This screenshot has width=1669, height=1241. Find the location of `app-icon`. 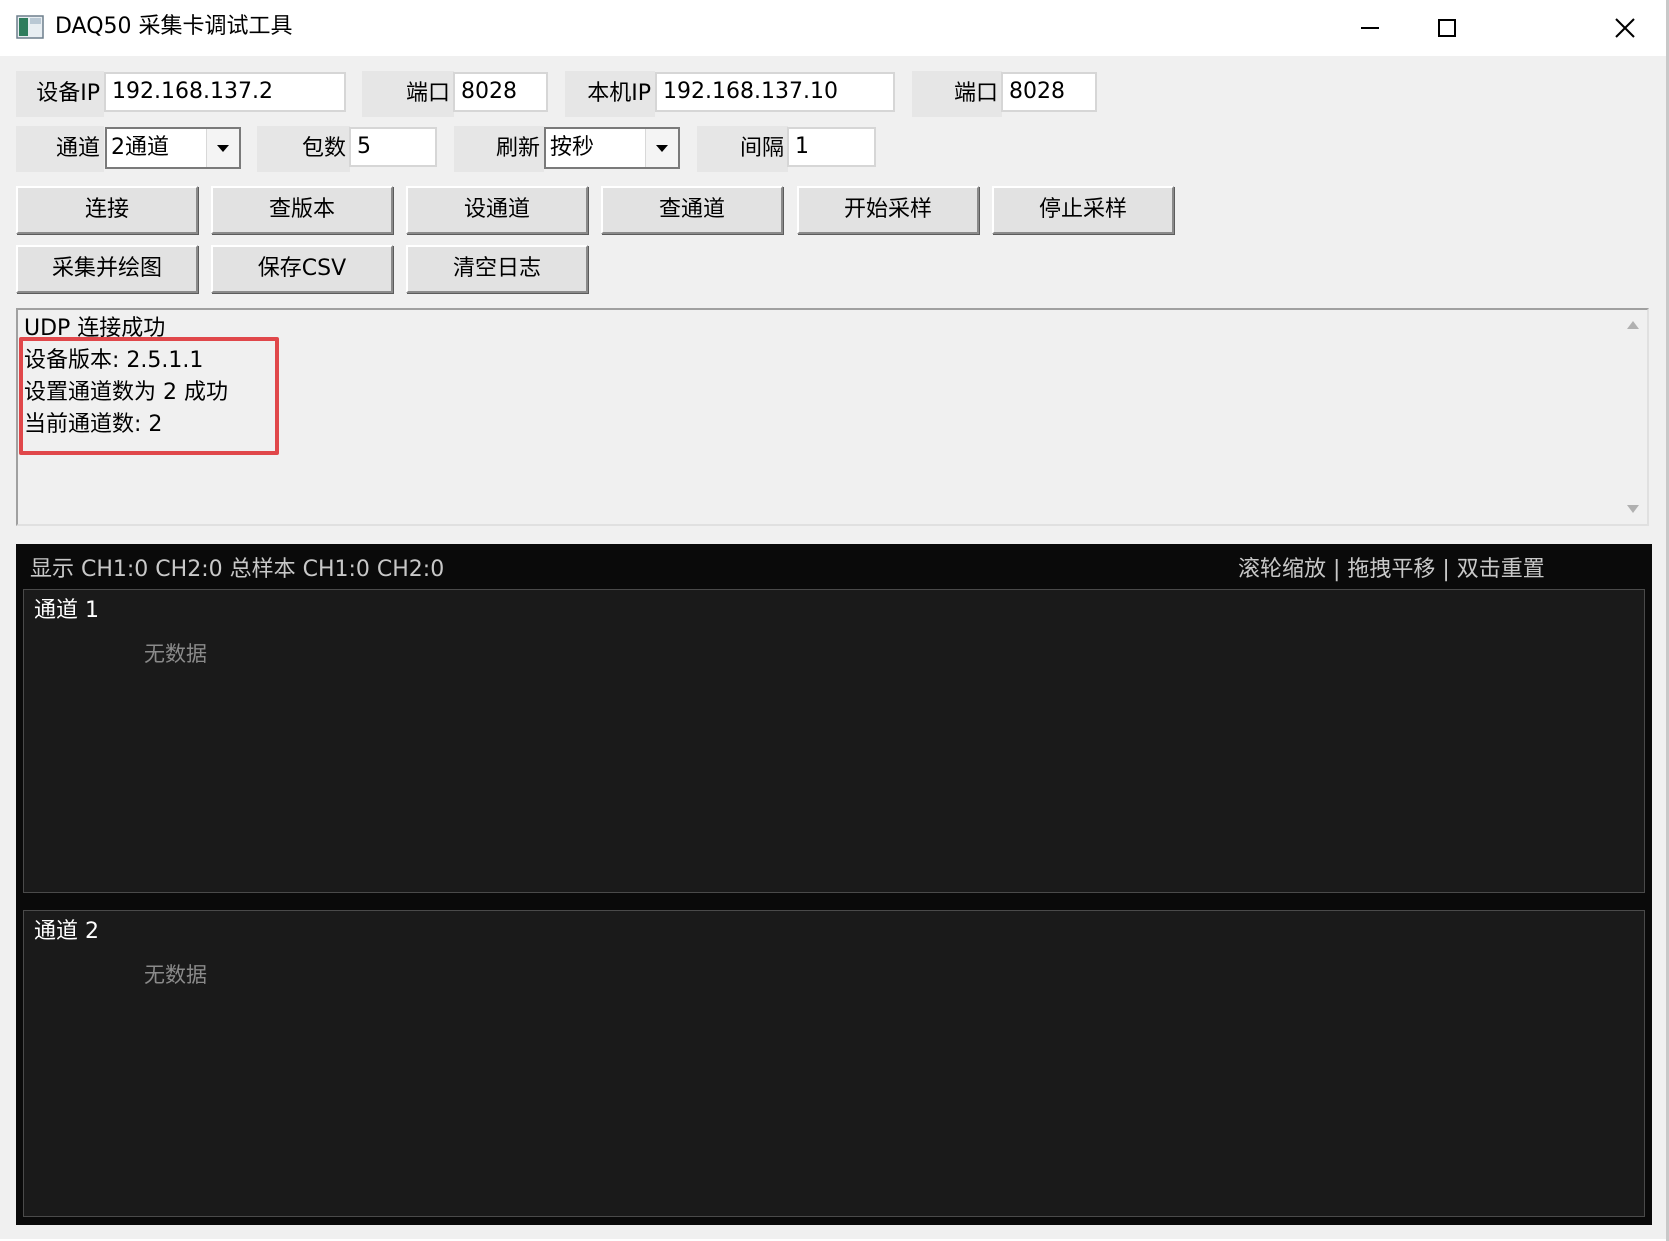

app-icon is located at coordinates (30, 27).